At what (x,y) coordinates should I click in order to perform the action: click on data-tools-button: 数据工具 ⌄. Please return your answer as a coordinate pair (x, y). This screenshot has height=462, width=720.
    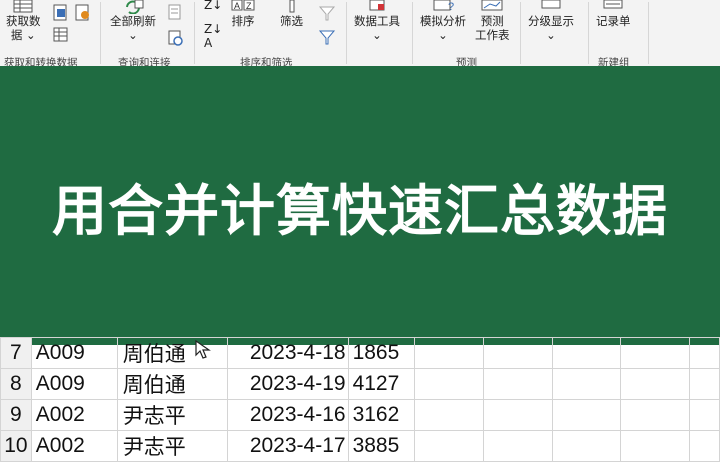
    Looking at the image, I should click on (377, 21).